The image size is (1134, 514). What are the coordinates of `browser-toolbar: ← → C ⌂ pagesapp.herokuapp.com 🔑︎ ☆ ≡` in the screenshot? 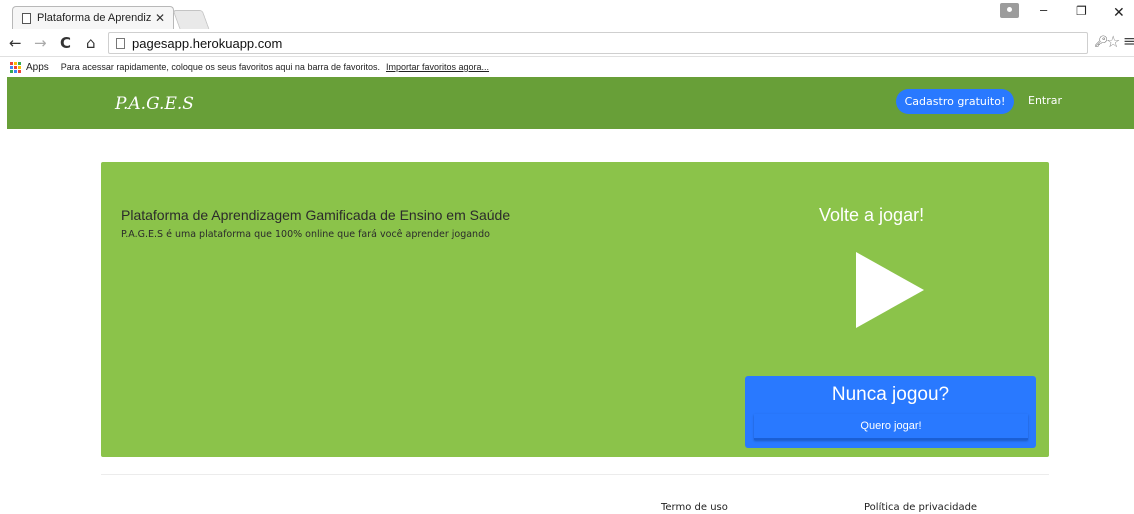 It's located at (567, 43).